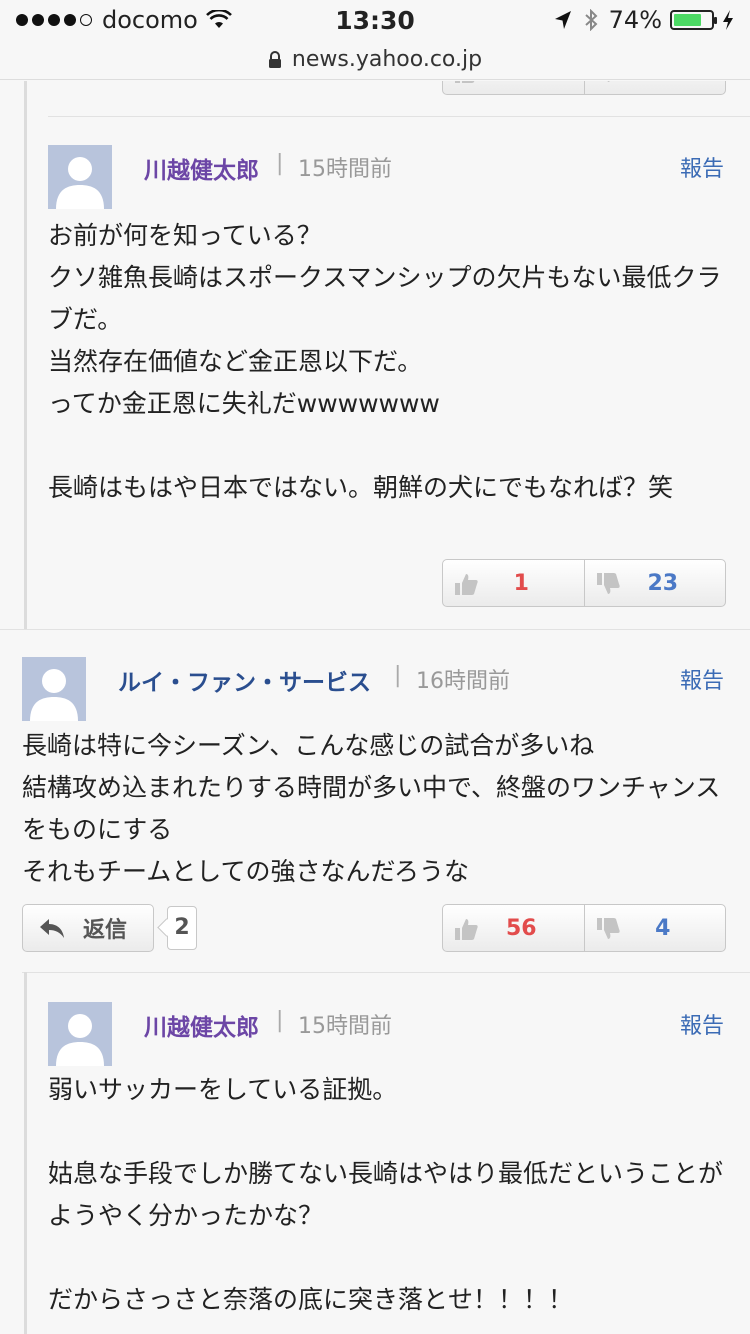 The image size is (750, 1334). I want to click on reply-label: 返信, so click(105, 930).